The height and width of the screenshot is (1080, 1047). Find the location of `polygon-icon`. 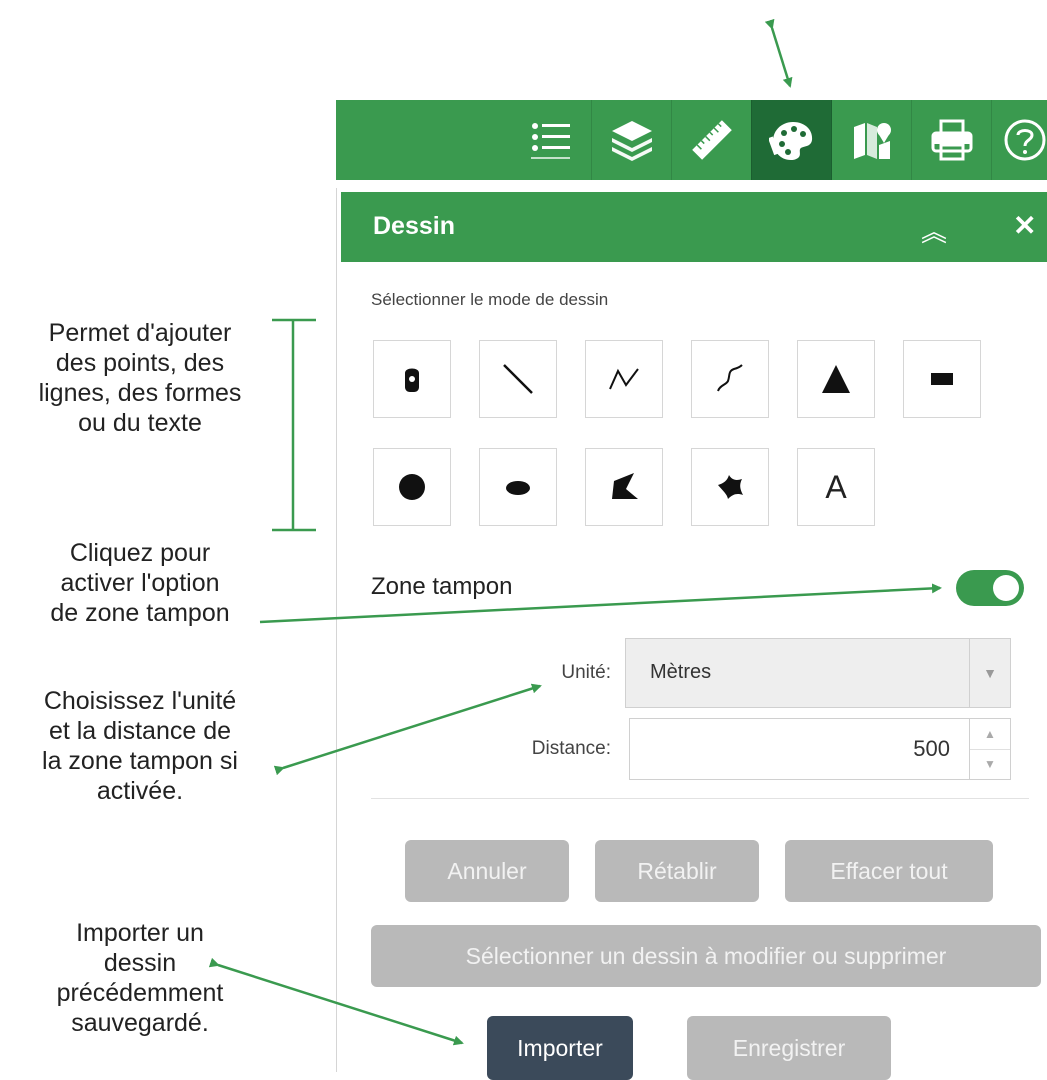

polygon-icon is located at coordinates (625, 486).